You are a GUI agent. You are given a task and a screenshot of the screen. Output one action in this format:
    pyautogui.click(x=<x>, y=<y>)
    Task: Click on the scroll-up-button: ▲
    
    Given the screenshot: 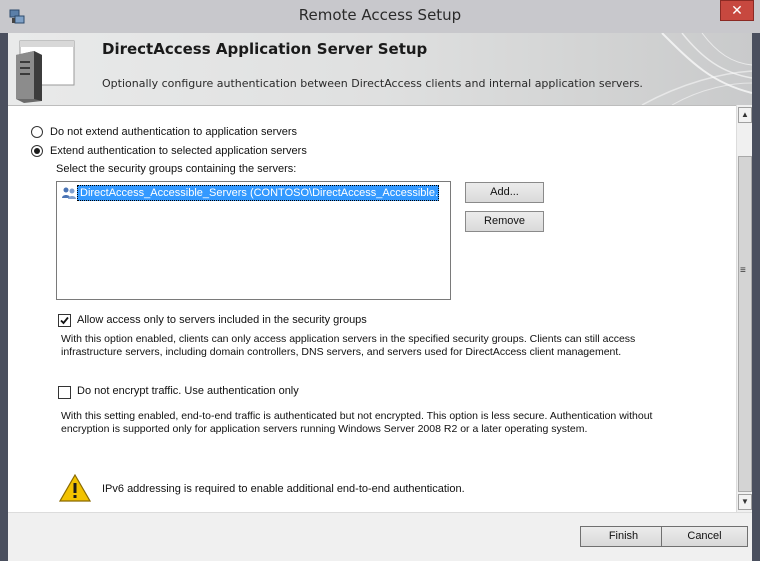 What is the action you would take?
    pyautogui.click(x=745, y=115)
    